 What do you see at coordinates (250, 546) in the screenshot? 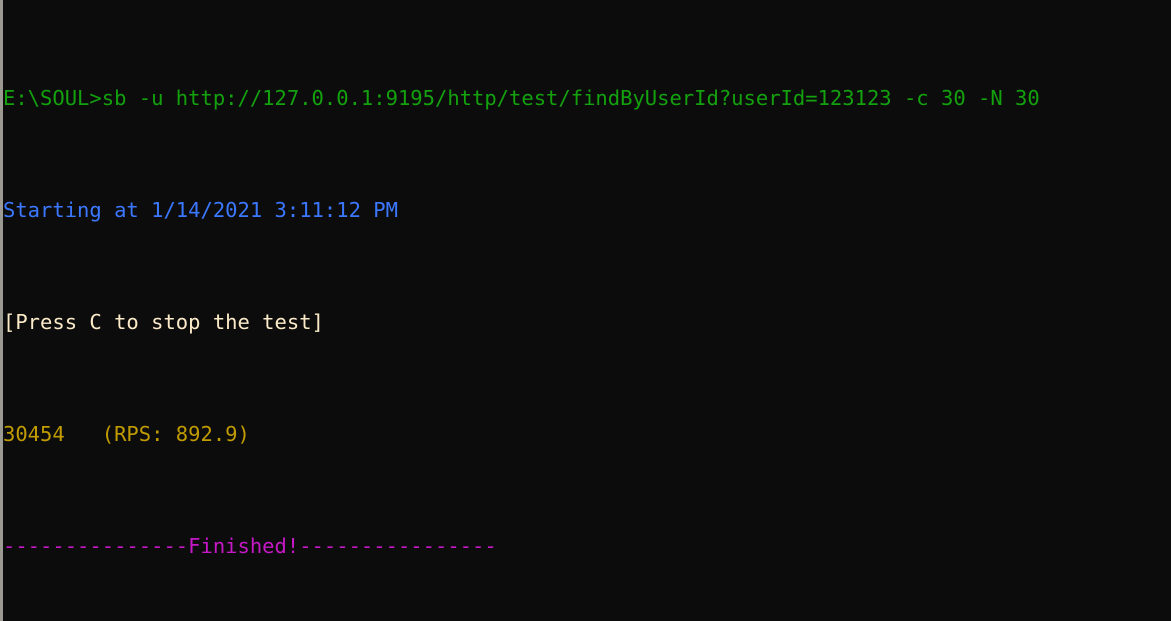
I see `finished-separator-line: ---------------Finished!----------------` at bounding box center [250, 546].